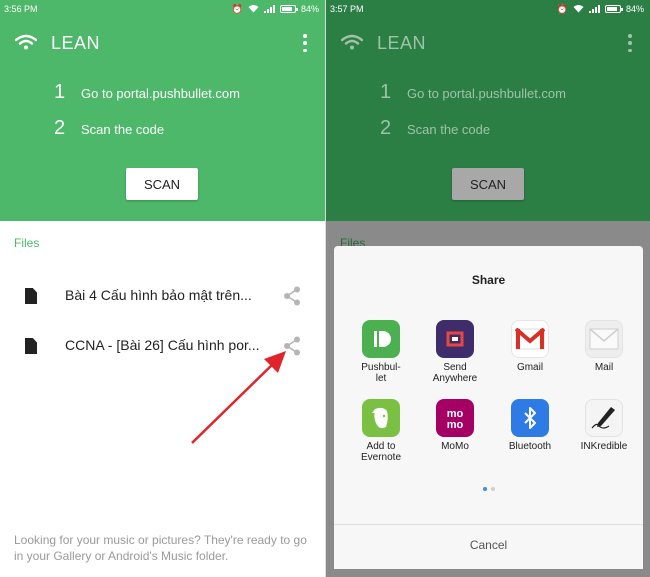 Image resolution: width=650 pixels, height=577 pixels. I want to click on status-time: 3:57 PM, so click(347, 9).